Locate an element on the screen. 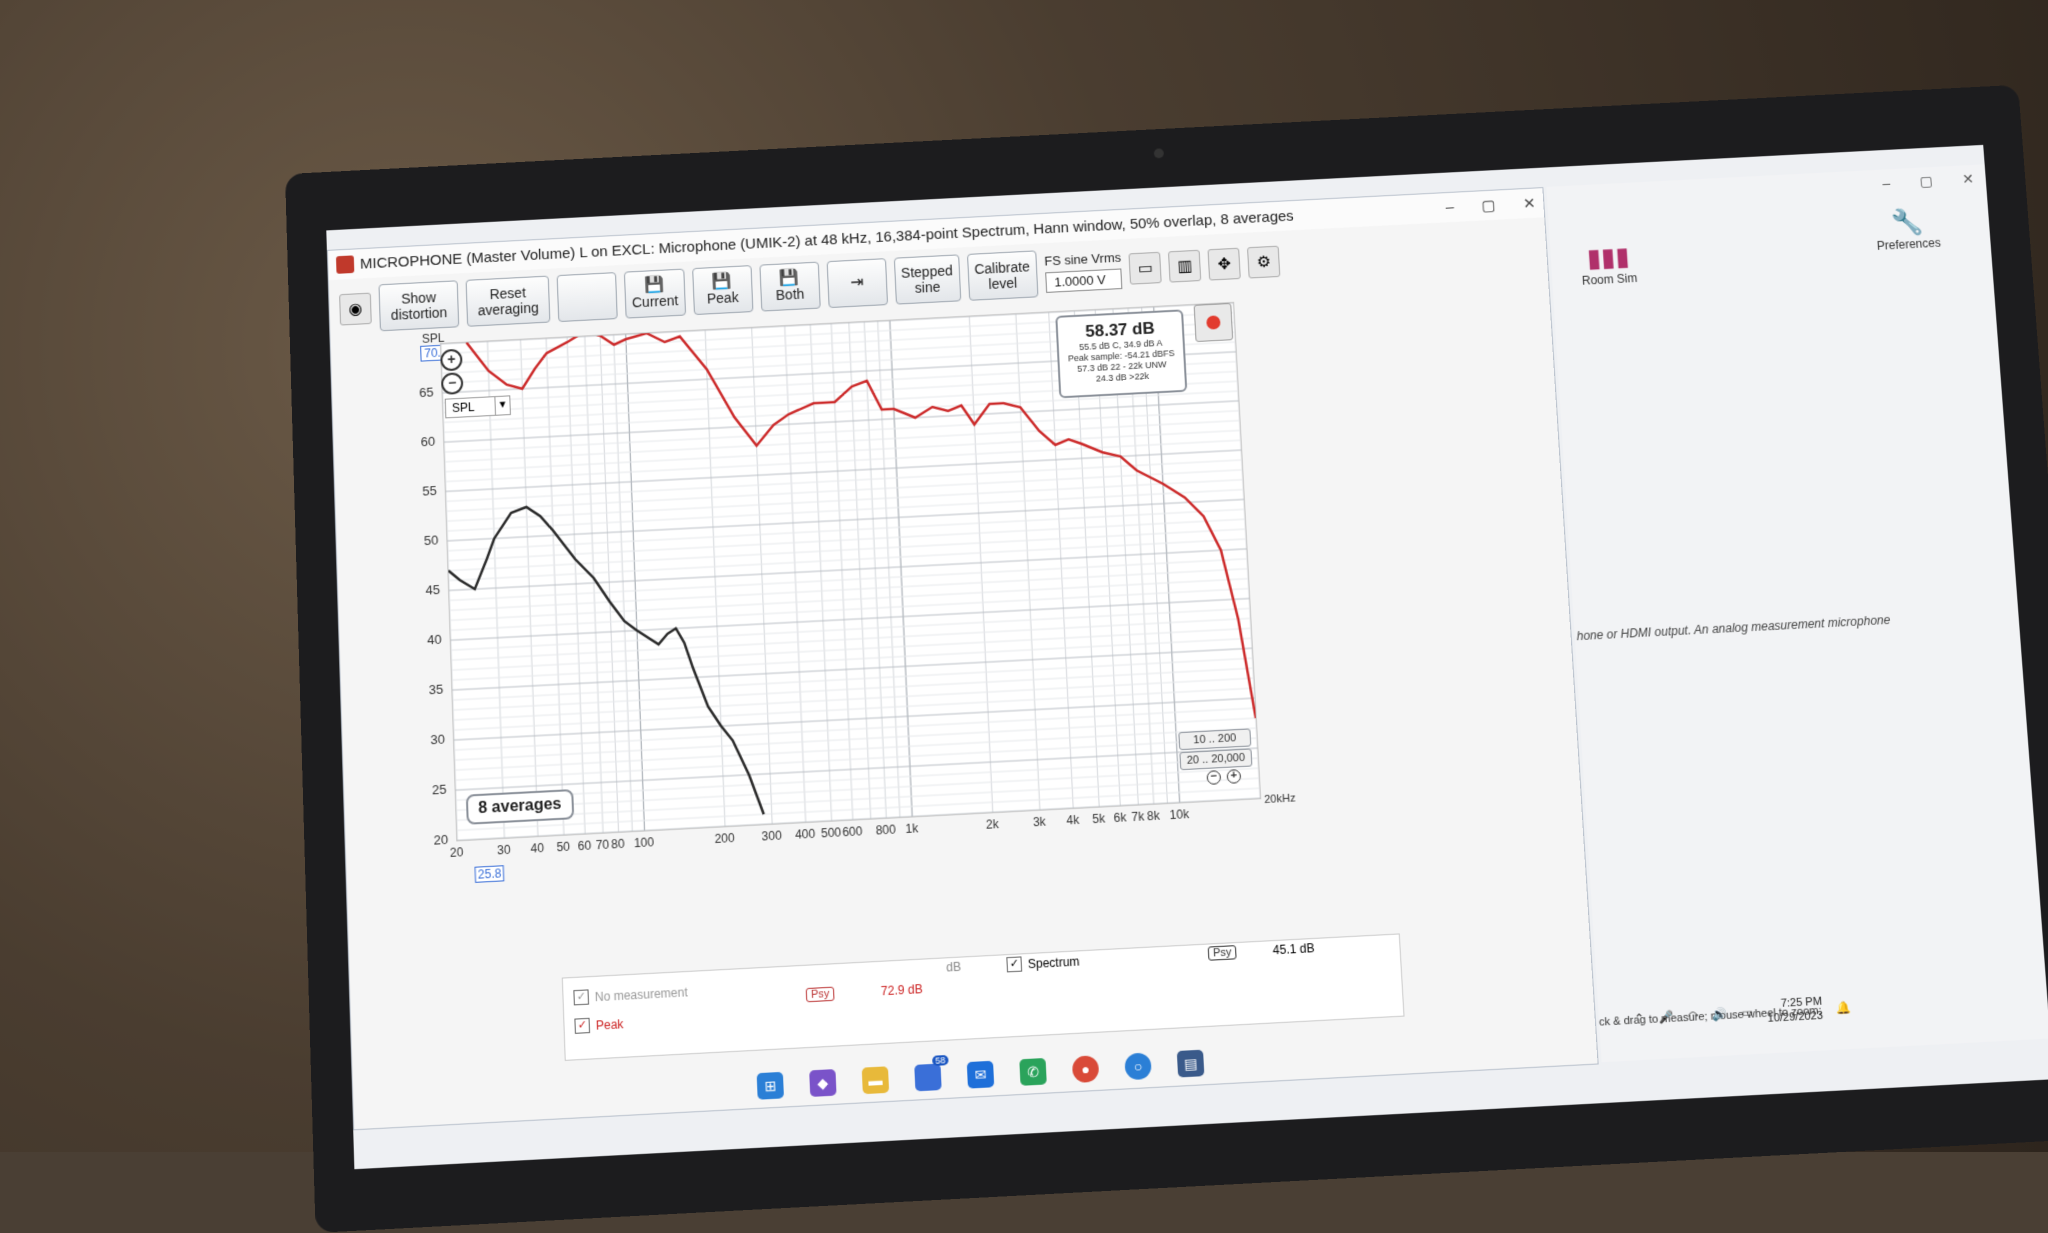 The width and height of the screenshot is (2048, 1233). clock-date: 10/29/2023 is located at coordinates (1795, 1017).